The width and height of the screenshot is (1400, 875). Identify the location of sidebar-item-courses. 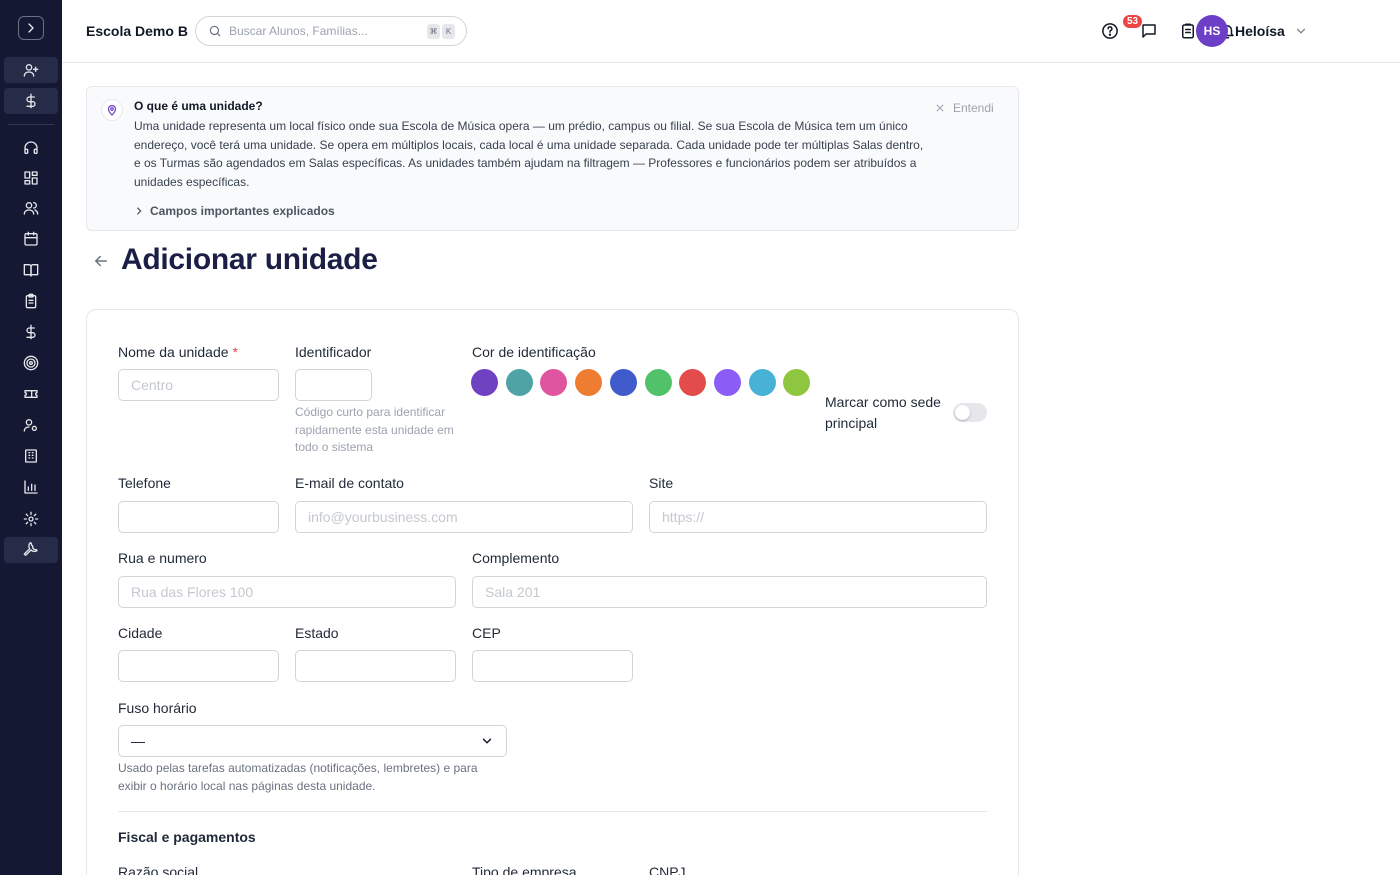
(31, 270).